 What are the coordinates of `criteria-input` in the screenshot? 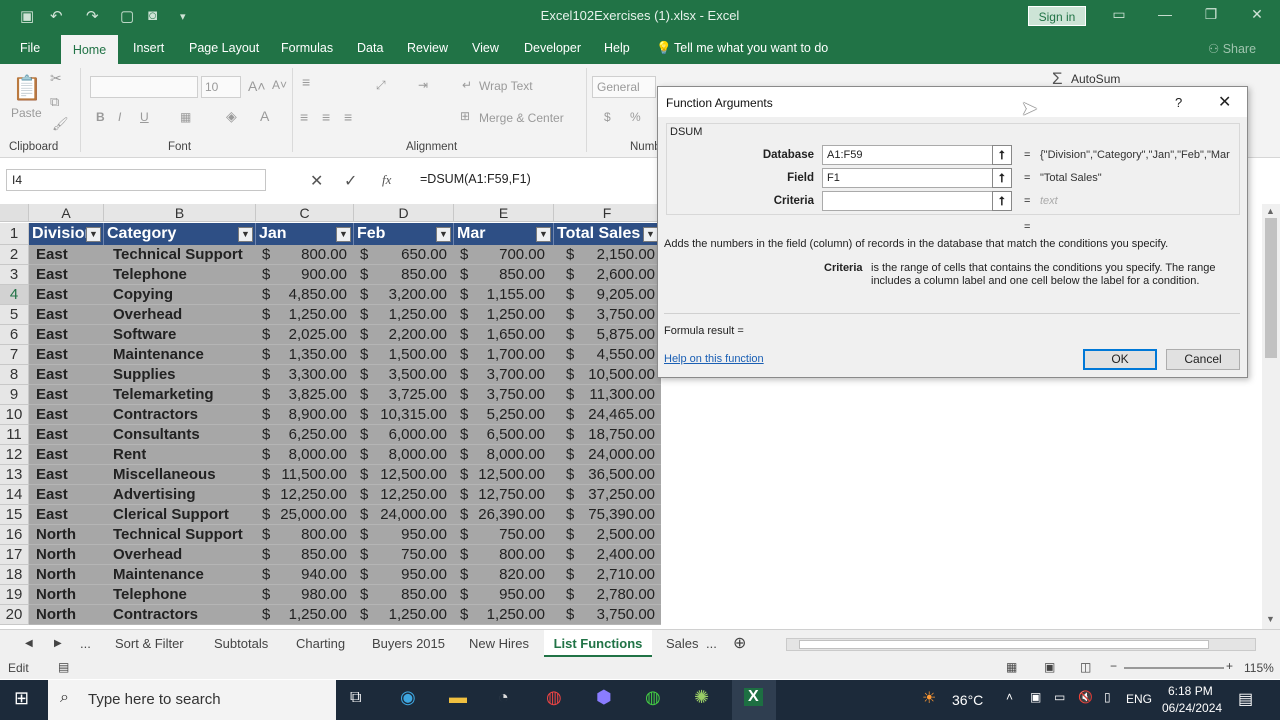 It's located at (908, 201).